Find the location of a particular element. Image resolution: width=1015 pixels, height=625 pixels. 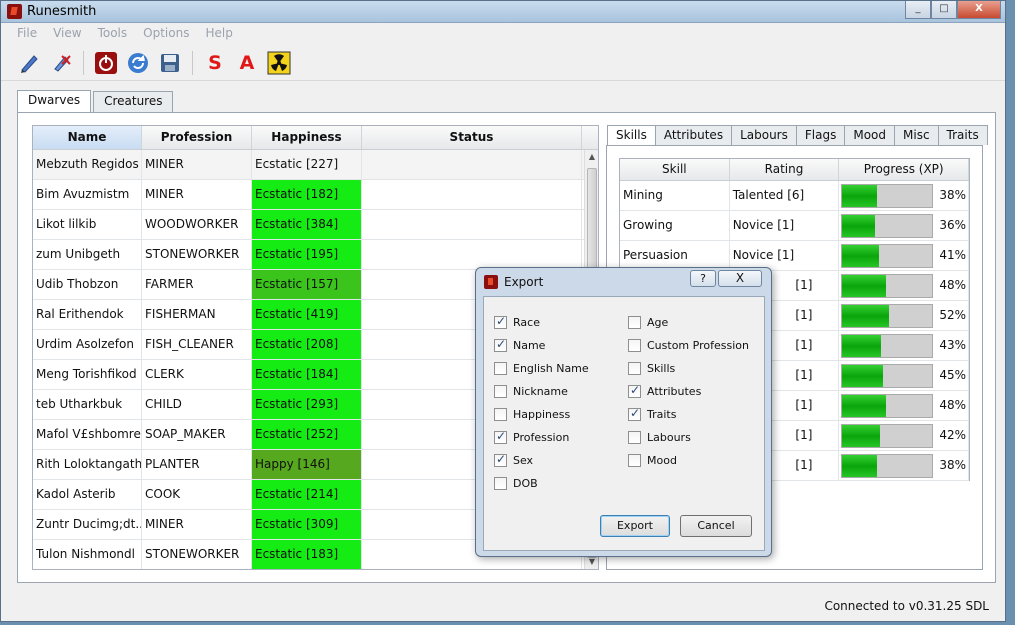

cell-happiness: Ecstatic [293] is located at coordinates (307, 404).